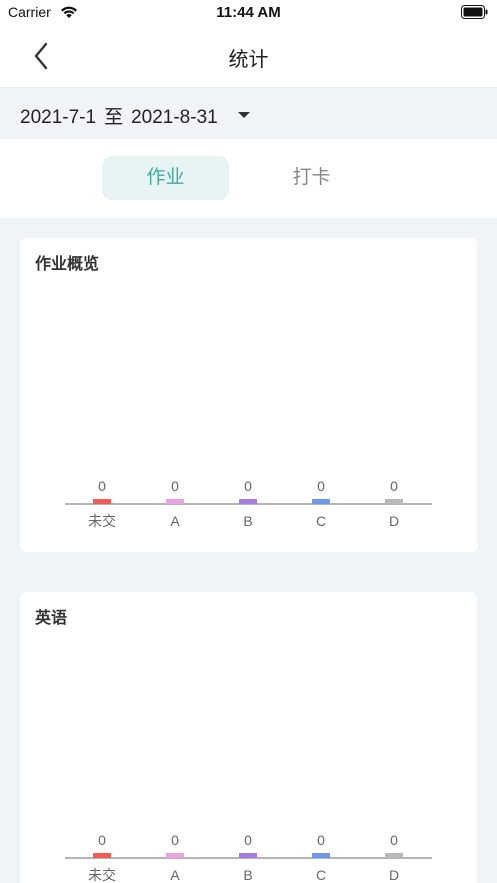 The height and width of the screenshot is (883, 497). Describe the element at coordinates (58, 117) in the screenshot. I see `start-date: 2021-7-1` at that location.